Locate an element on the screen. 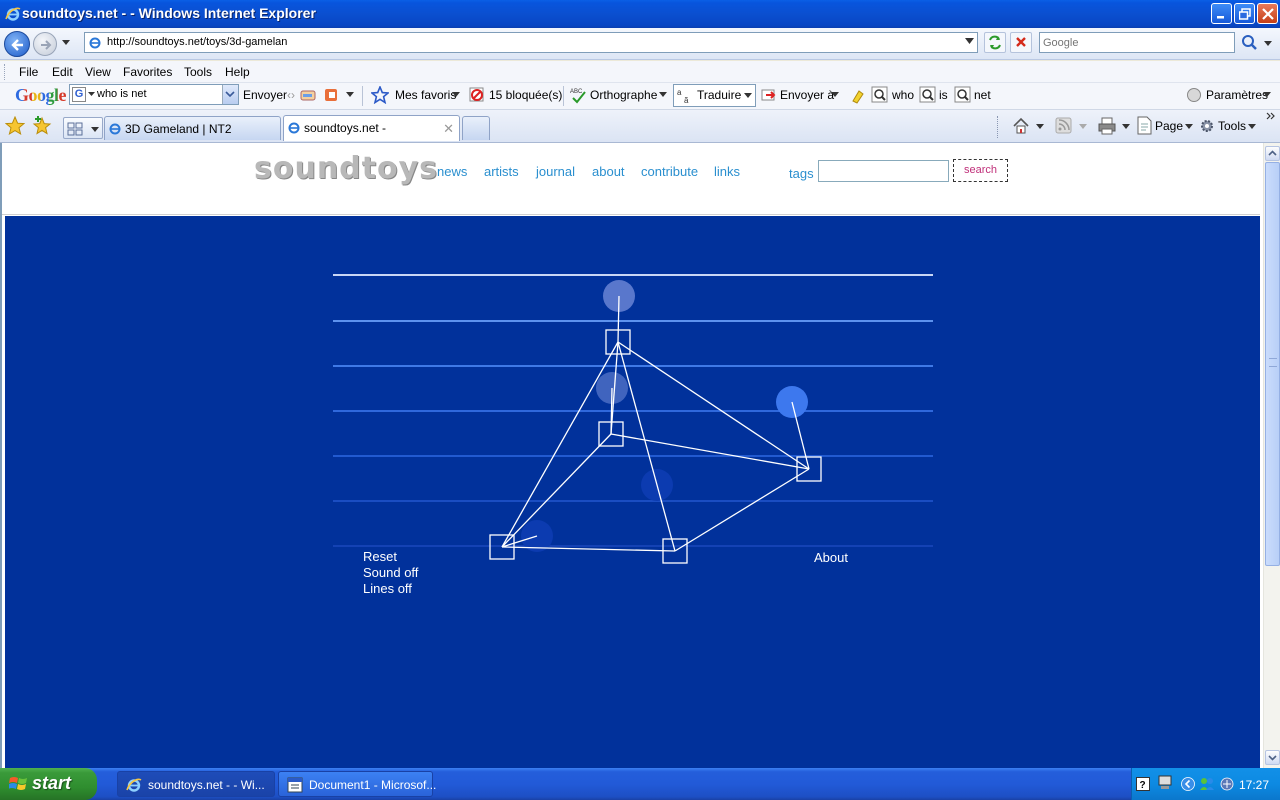 This screenshot has height=800, width=1280. print-icon is located at coordinates (1107, 126).